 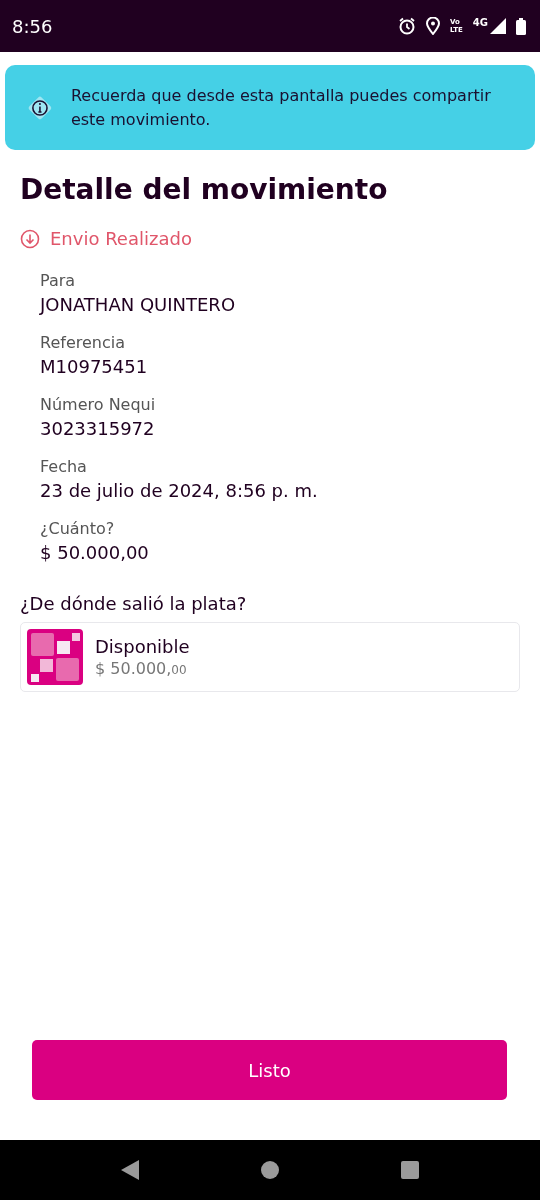 I want to click on field-value: 3023315972, so click(x=98, y=428).